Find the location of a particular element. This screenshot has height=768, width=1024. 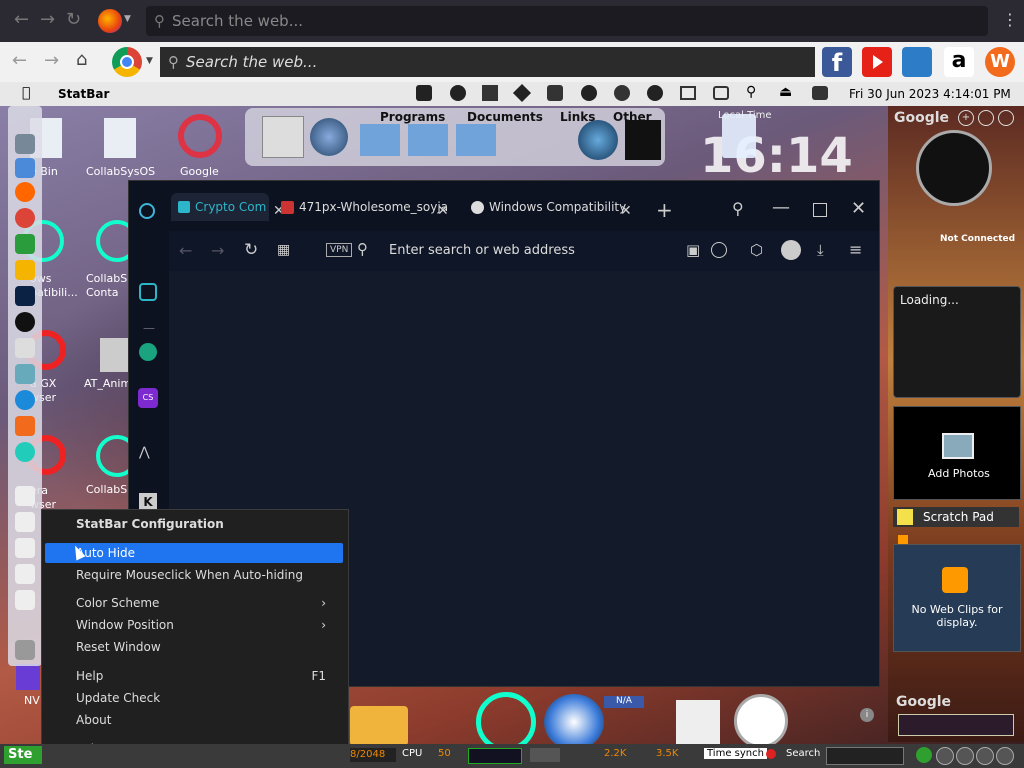

camera-icon: ▣ is located at coordinates (693, 250).